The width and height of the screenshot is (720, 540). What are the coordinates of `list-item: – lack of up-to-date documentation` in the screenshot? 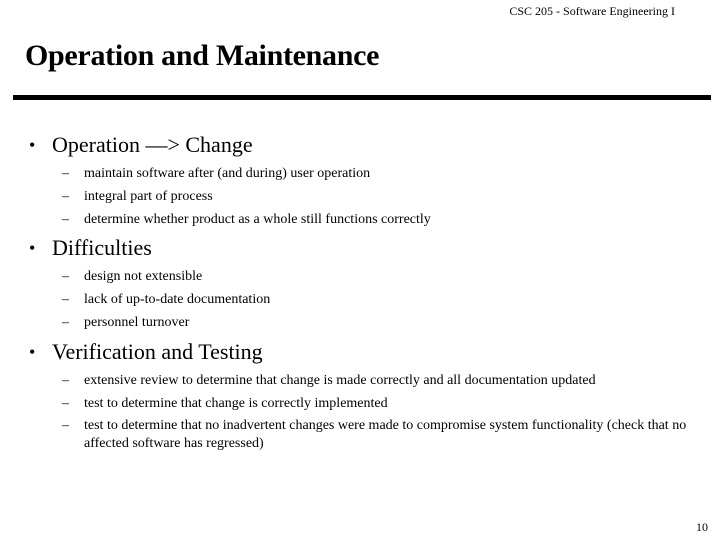 It's located at (360, 299).